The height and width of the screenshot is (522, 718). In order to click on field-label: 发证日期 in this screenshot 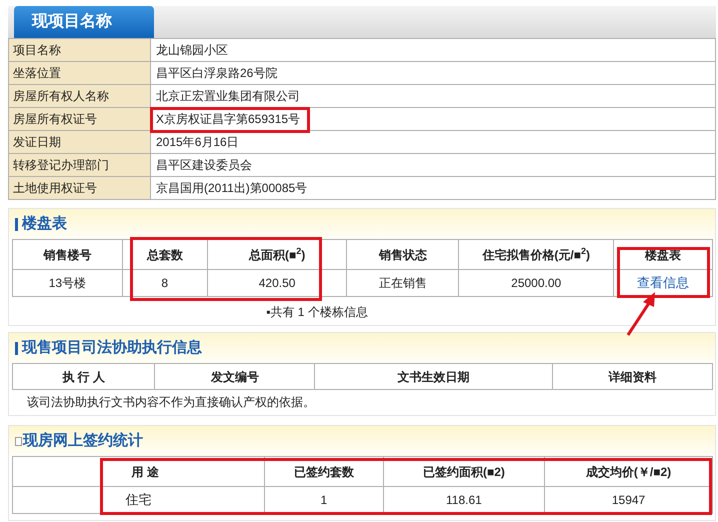, I will do `click(79, 142)`.